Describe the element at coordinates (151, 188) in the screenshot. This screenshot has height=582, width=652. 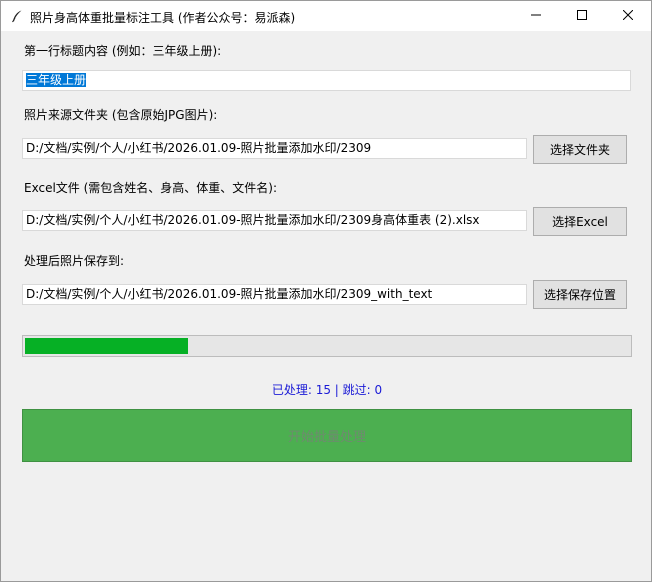
I see `excel-file-label: Excel文件 (需包含姓名、身高、体重、文件名):` at that location.